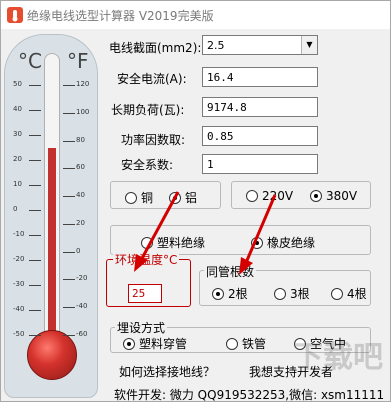 This screenshot has height=403, width=391. I want to click on title-bar: 绝缘电线选型计算器 V2019完美版, so click(195, 15).